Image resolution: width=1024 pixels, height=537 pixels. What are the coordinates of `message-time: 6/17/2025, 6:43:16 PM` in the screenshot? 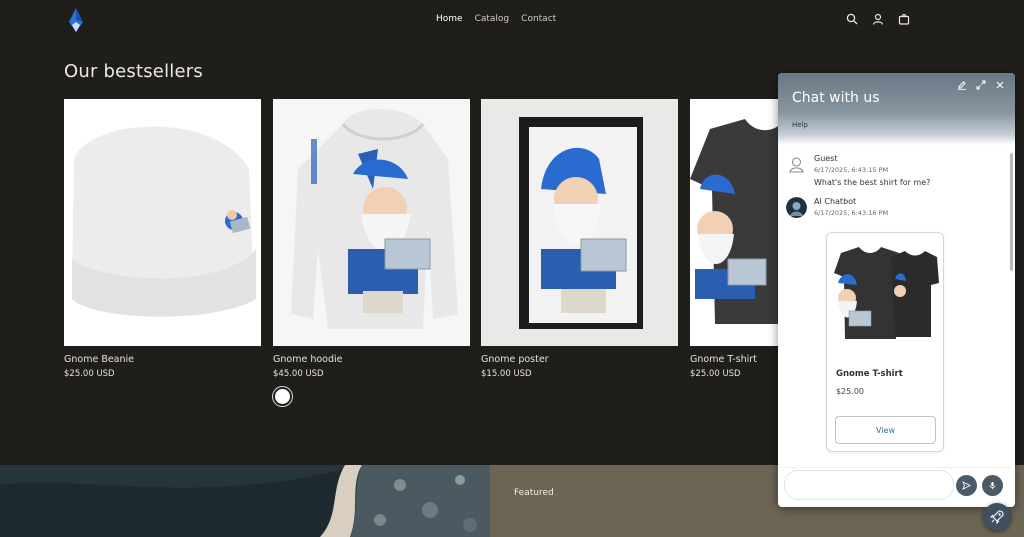 It's located at (851, 213).